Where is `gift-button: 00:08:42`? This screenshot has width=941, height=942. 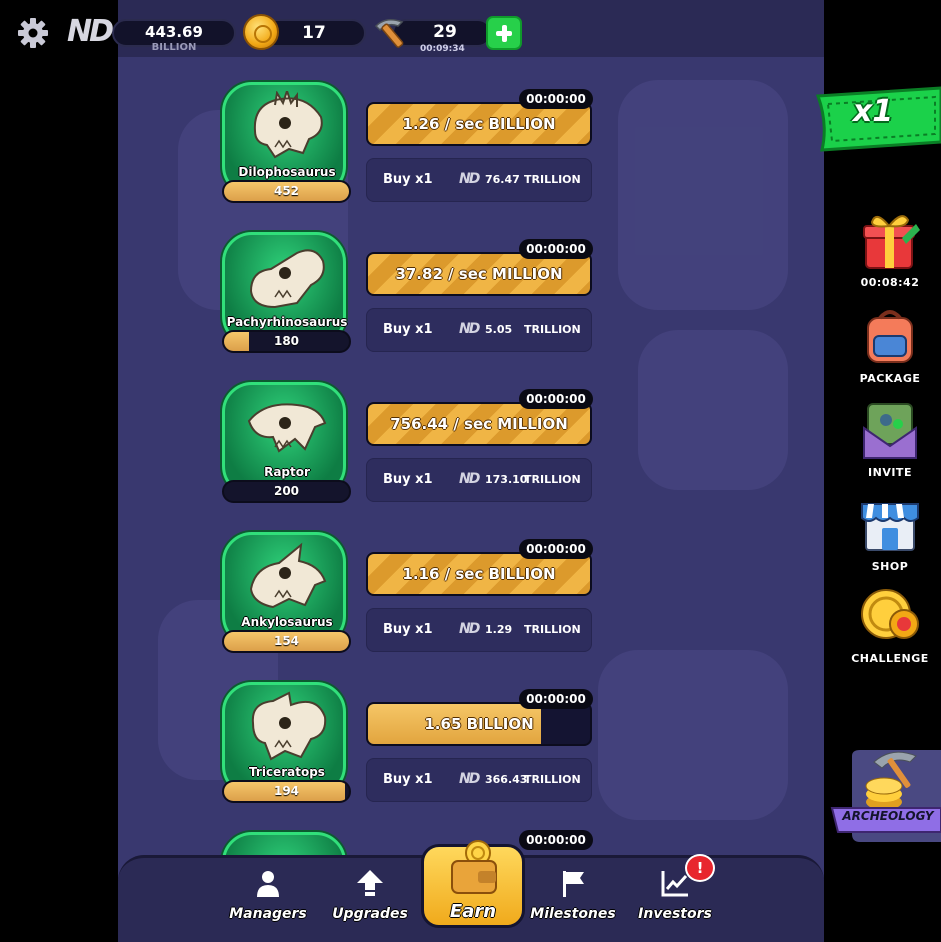 gift-button: 00:08:42 is located at coordinates (890, 248).